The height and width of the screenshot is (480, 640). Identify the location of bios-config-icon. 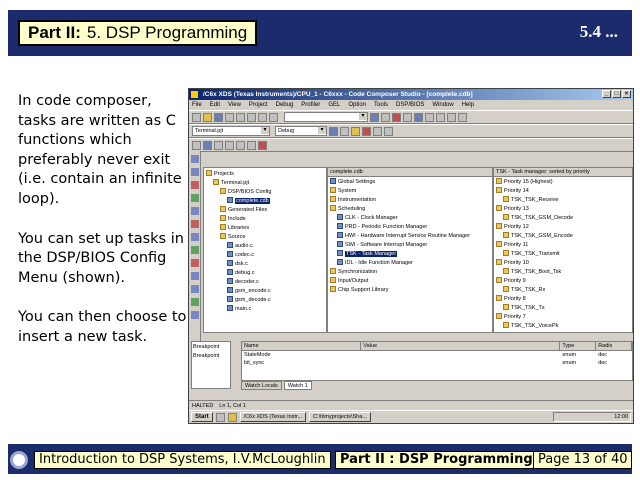
(196, 145).